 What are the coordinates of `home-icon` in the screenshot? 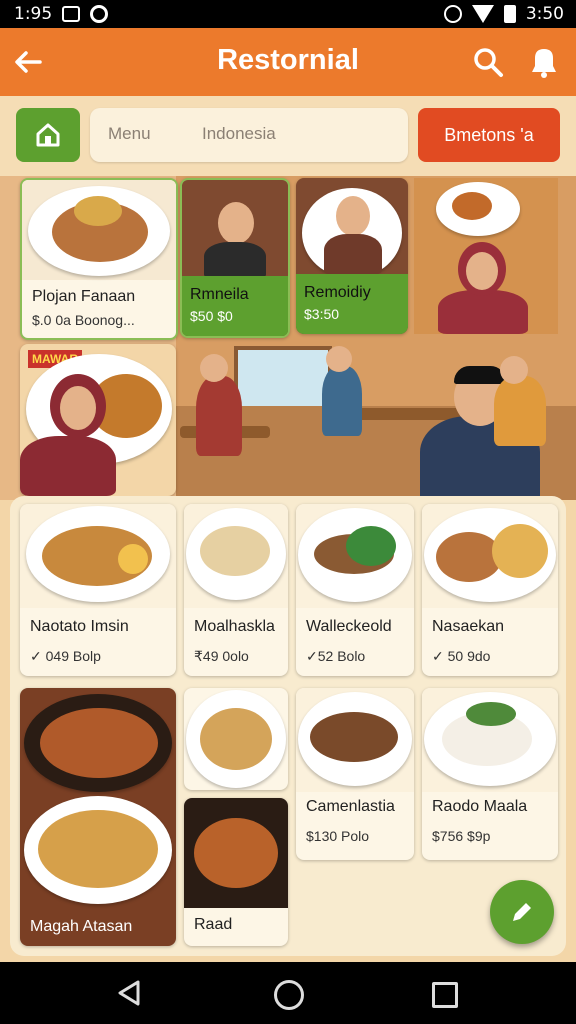 It's located at (48, 135).